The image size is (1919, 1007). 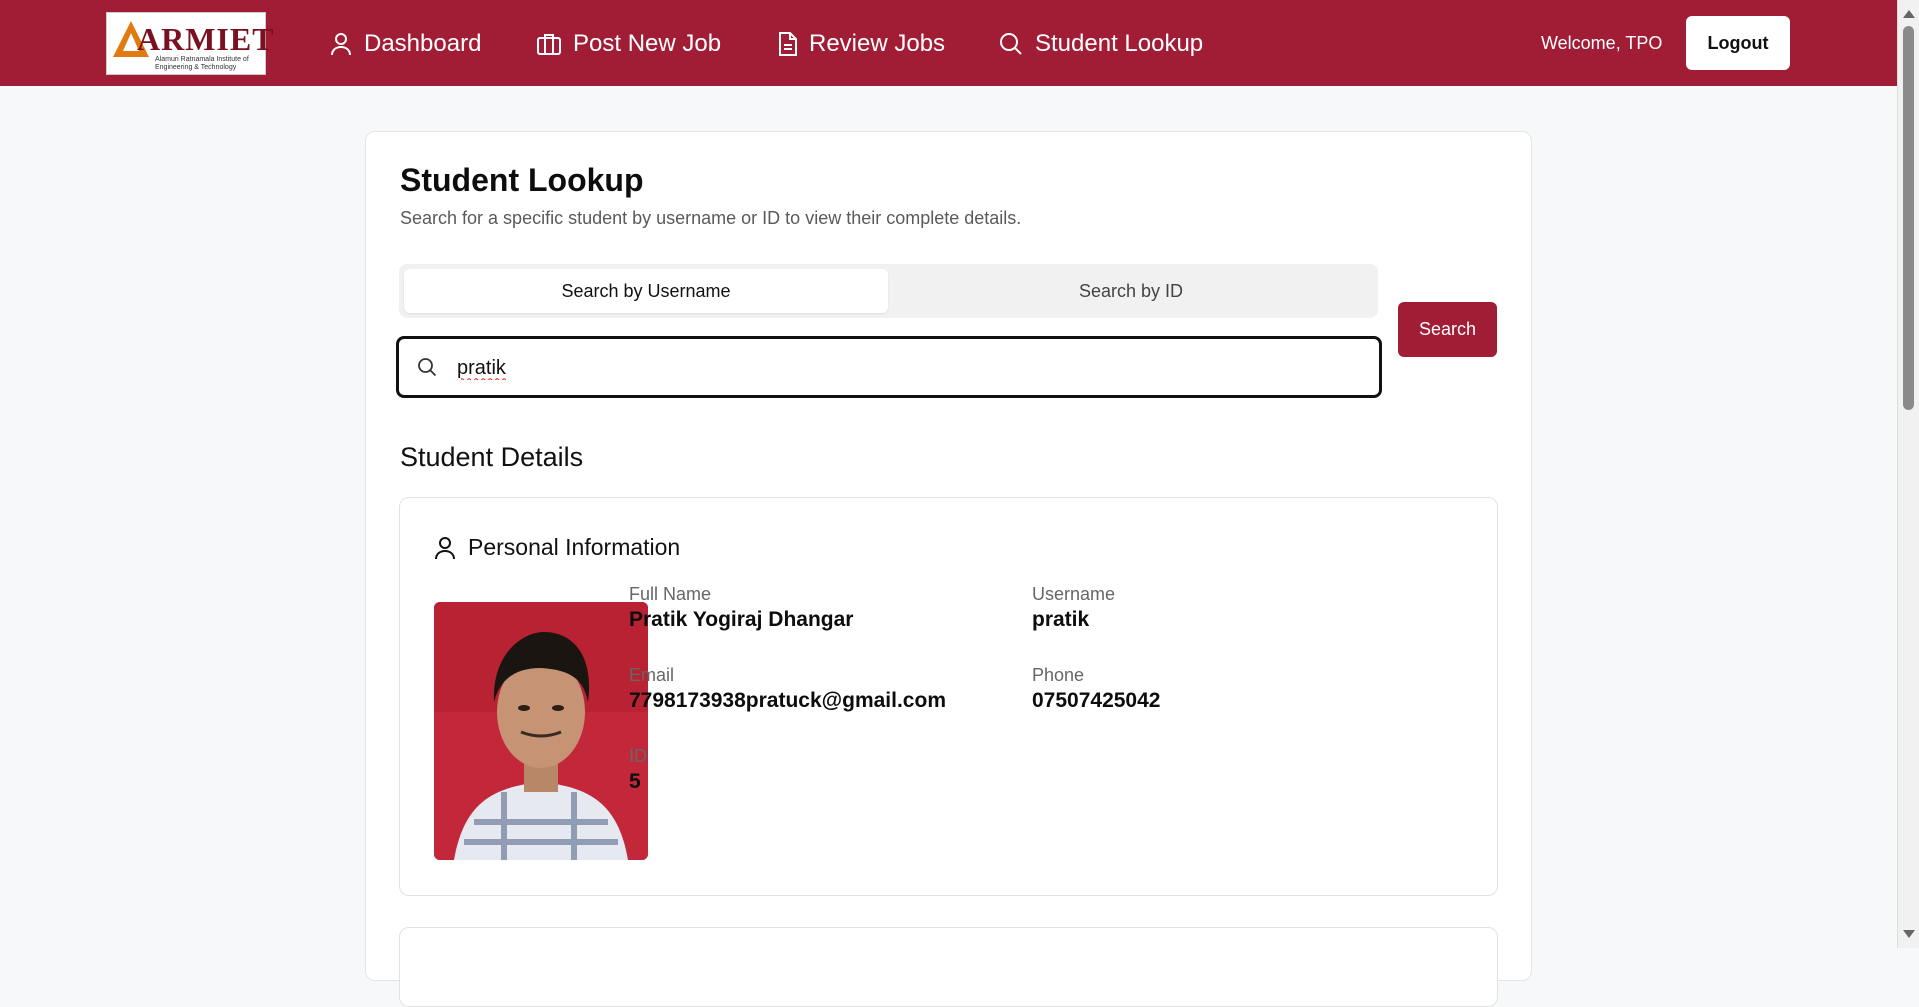 I want to click on logo-text: ARMIET, so click(x=206, y=39).